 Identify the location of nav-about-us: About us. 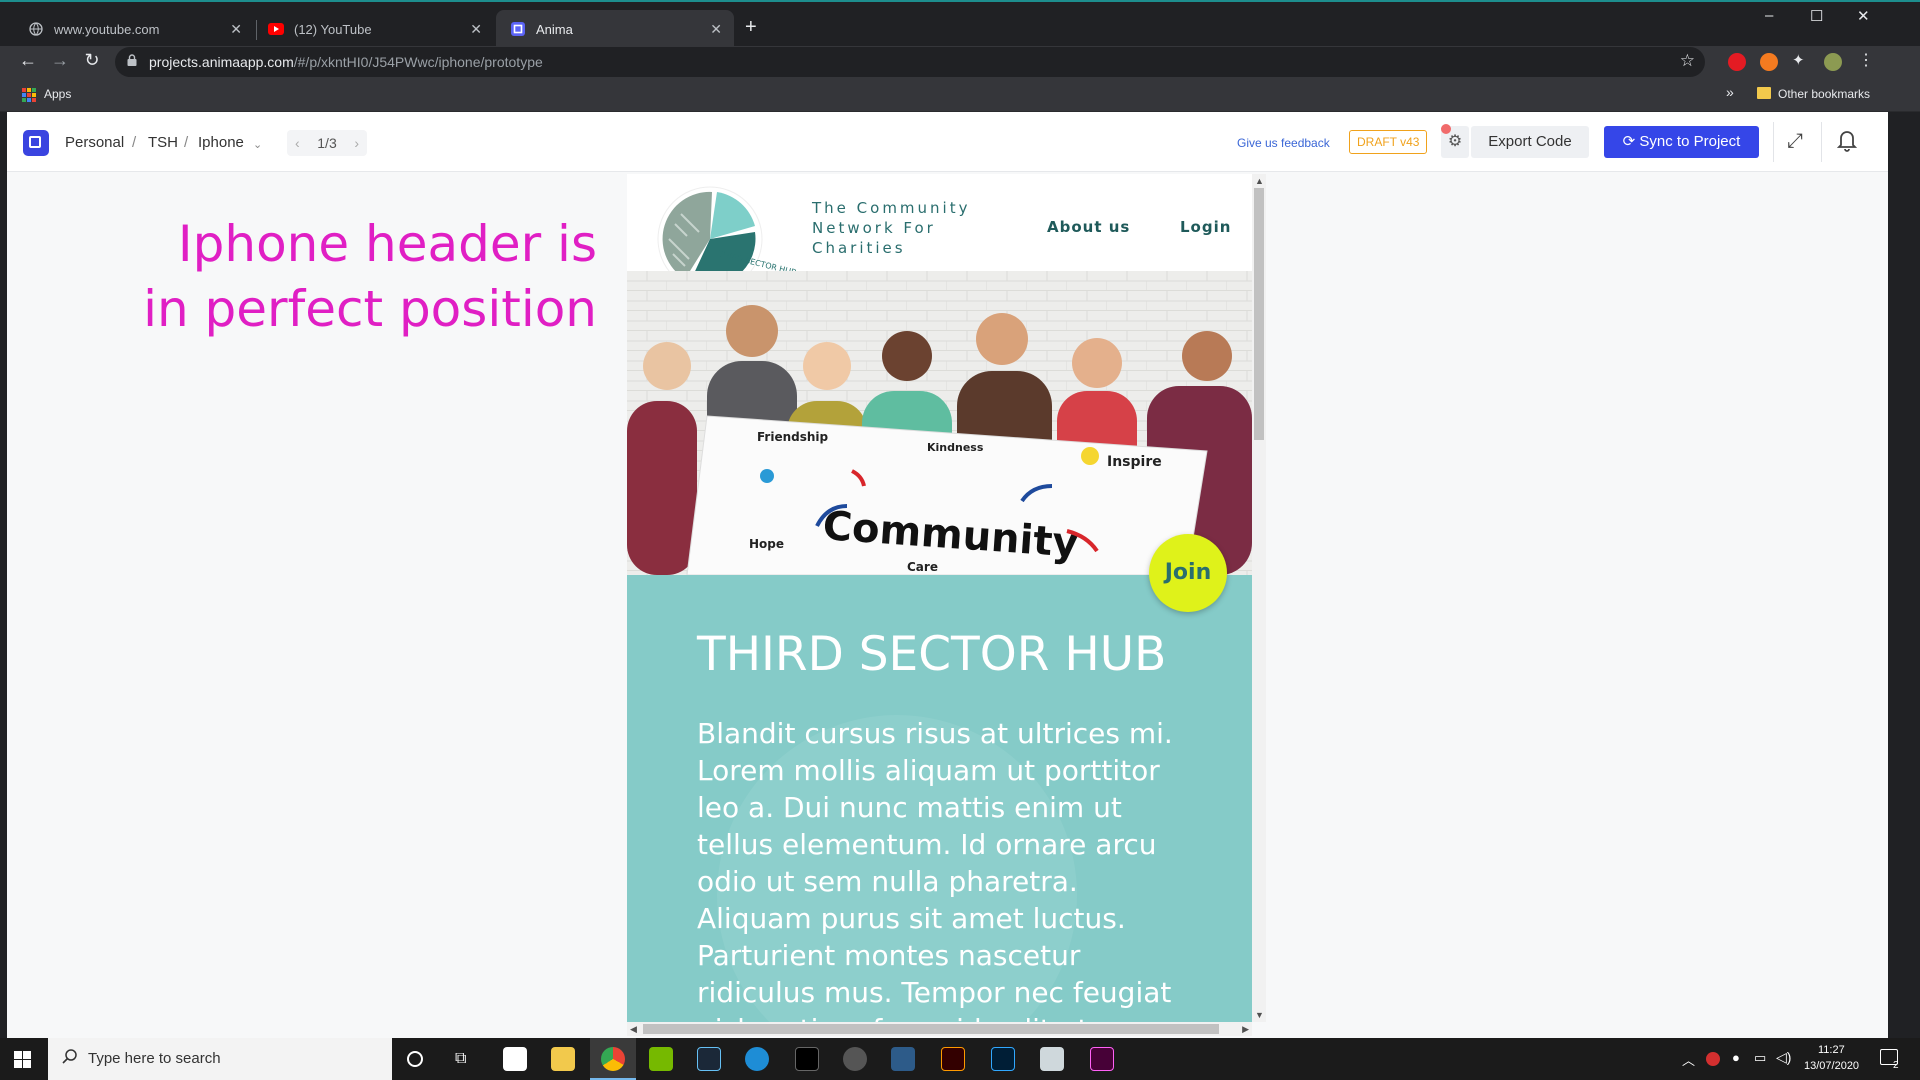
(1088, 227).